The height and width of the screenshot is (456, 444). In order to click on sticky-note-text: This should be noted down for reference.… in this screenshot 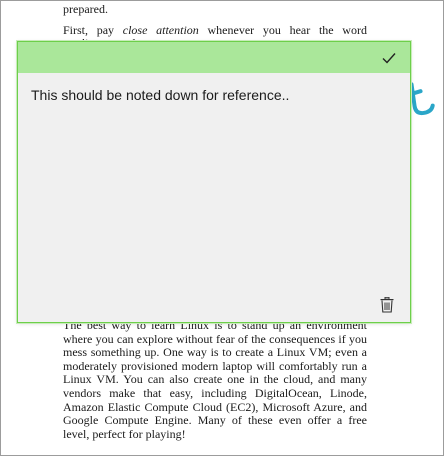, I will do `click(160, 95)`.